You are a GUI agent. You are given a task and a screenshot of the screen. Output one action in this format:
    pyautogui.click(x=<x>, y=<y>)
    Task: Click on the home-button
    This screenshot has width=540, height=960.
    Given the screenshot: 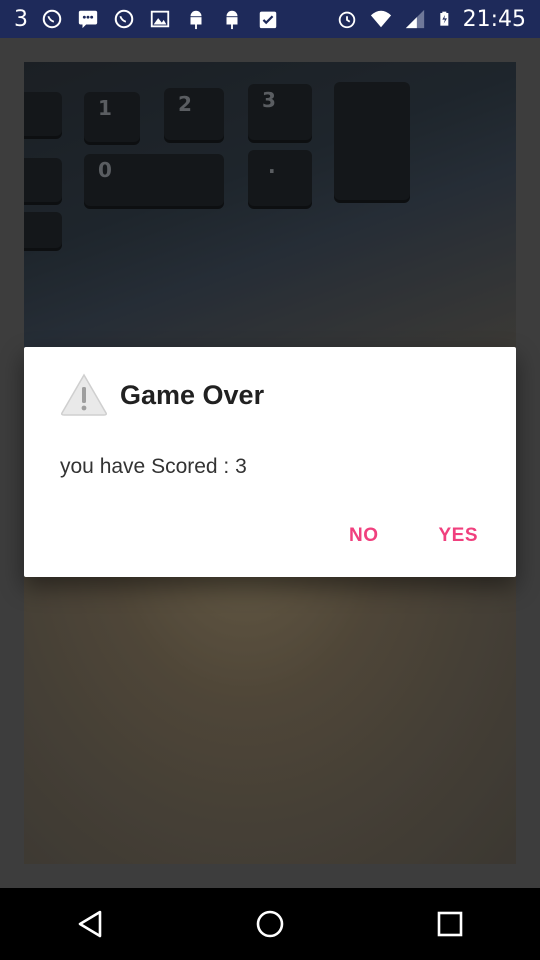 What is the action you would take?
    pyautogui.click(x=270, y=924)
    